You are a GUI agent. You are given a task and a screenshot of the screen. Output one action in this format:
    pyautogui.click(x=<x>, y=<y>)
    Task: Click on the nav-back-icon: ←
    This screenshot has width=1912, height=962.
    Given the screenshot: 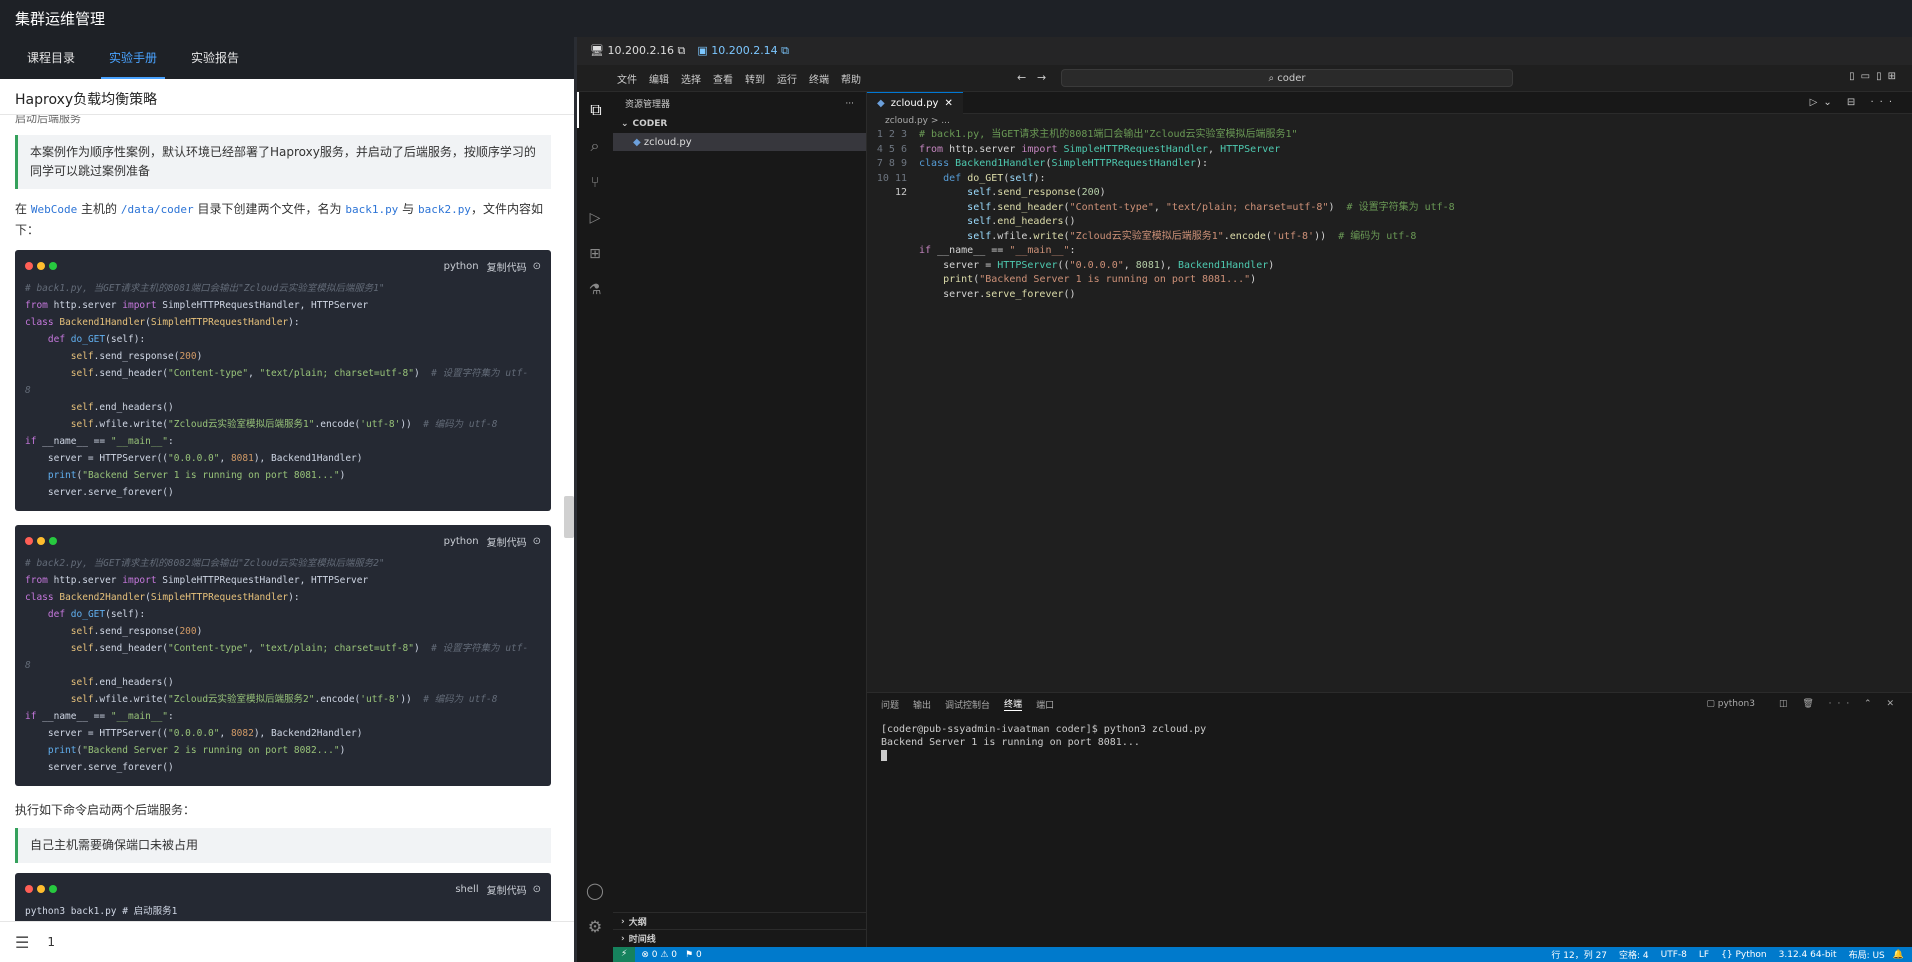 What is the action you would take?
    pyautogui.click(x=1021, y=77)
    